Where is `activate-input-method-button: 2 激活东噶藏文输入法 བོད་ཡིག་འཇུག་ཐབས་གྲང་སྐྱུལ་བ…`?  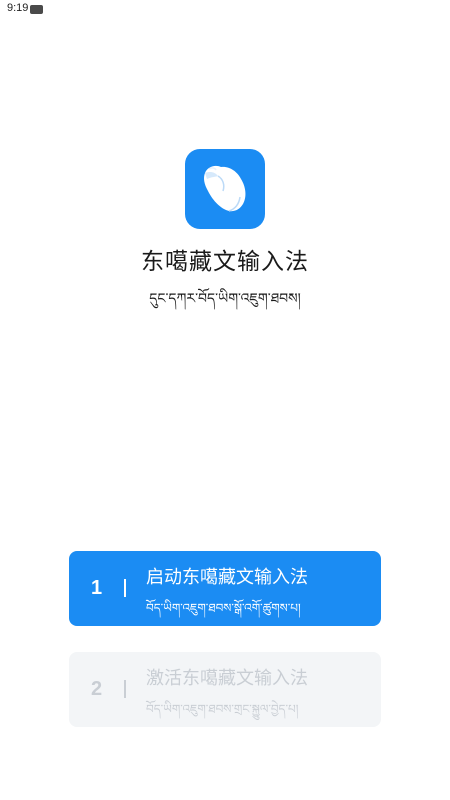
activate-input-method-button: 2 激活东噶藏文输入法 བོད་ཡིག་འཇུག་ཐབས་གྲང་སྐྱུལ་བ… is located at coordinates (225, 689).